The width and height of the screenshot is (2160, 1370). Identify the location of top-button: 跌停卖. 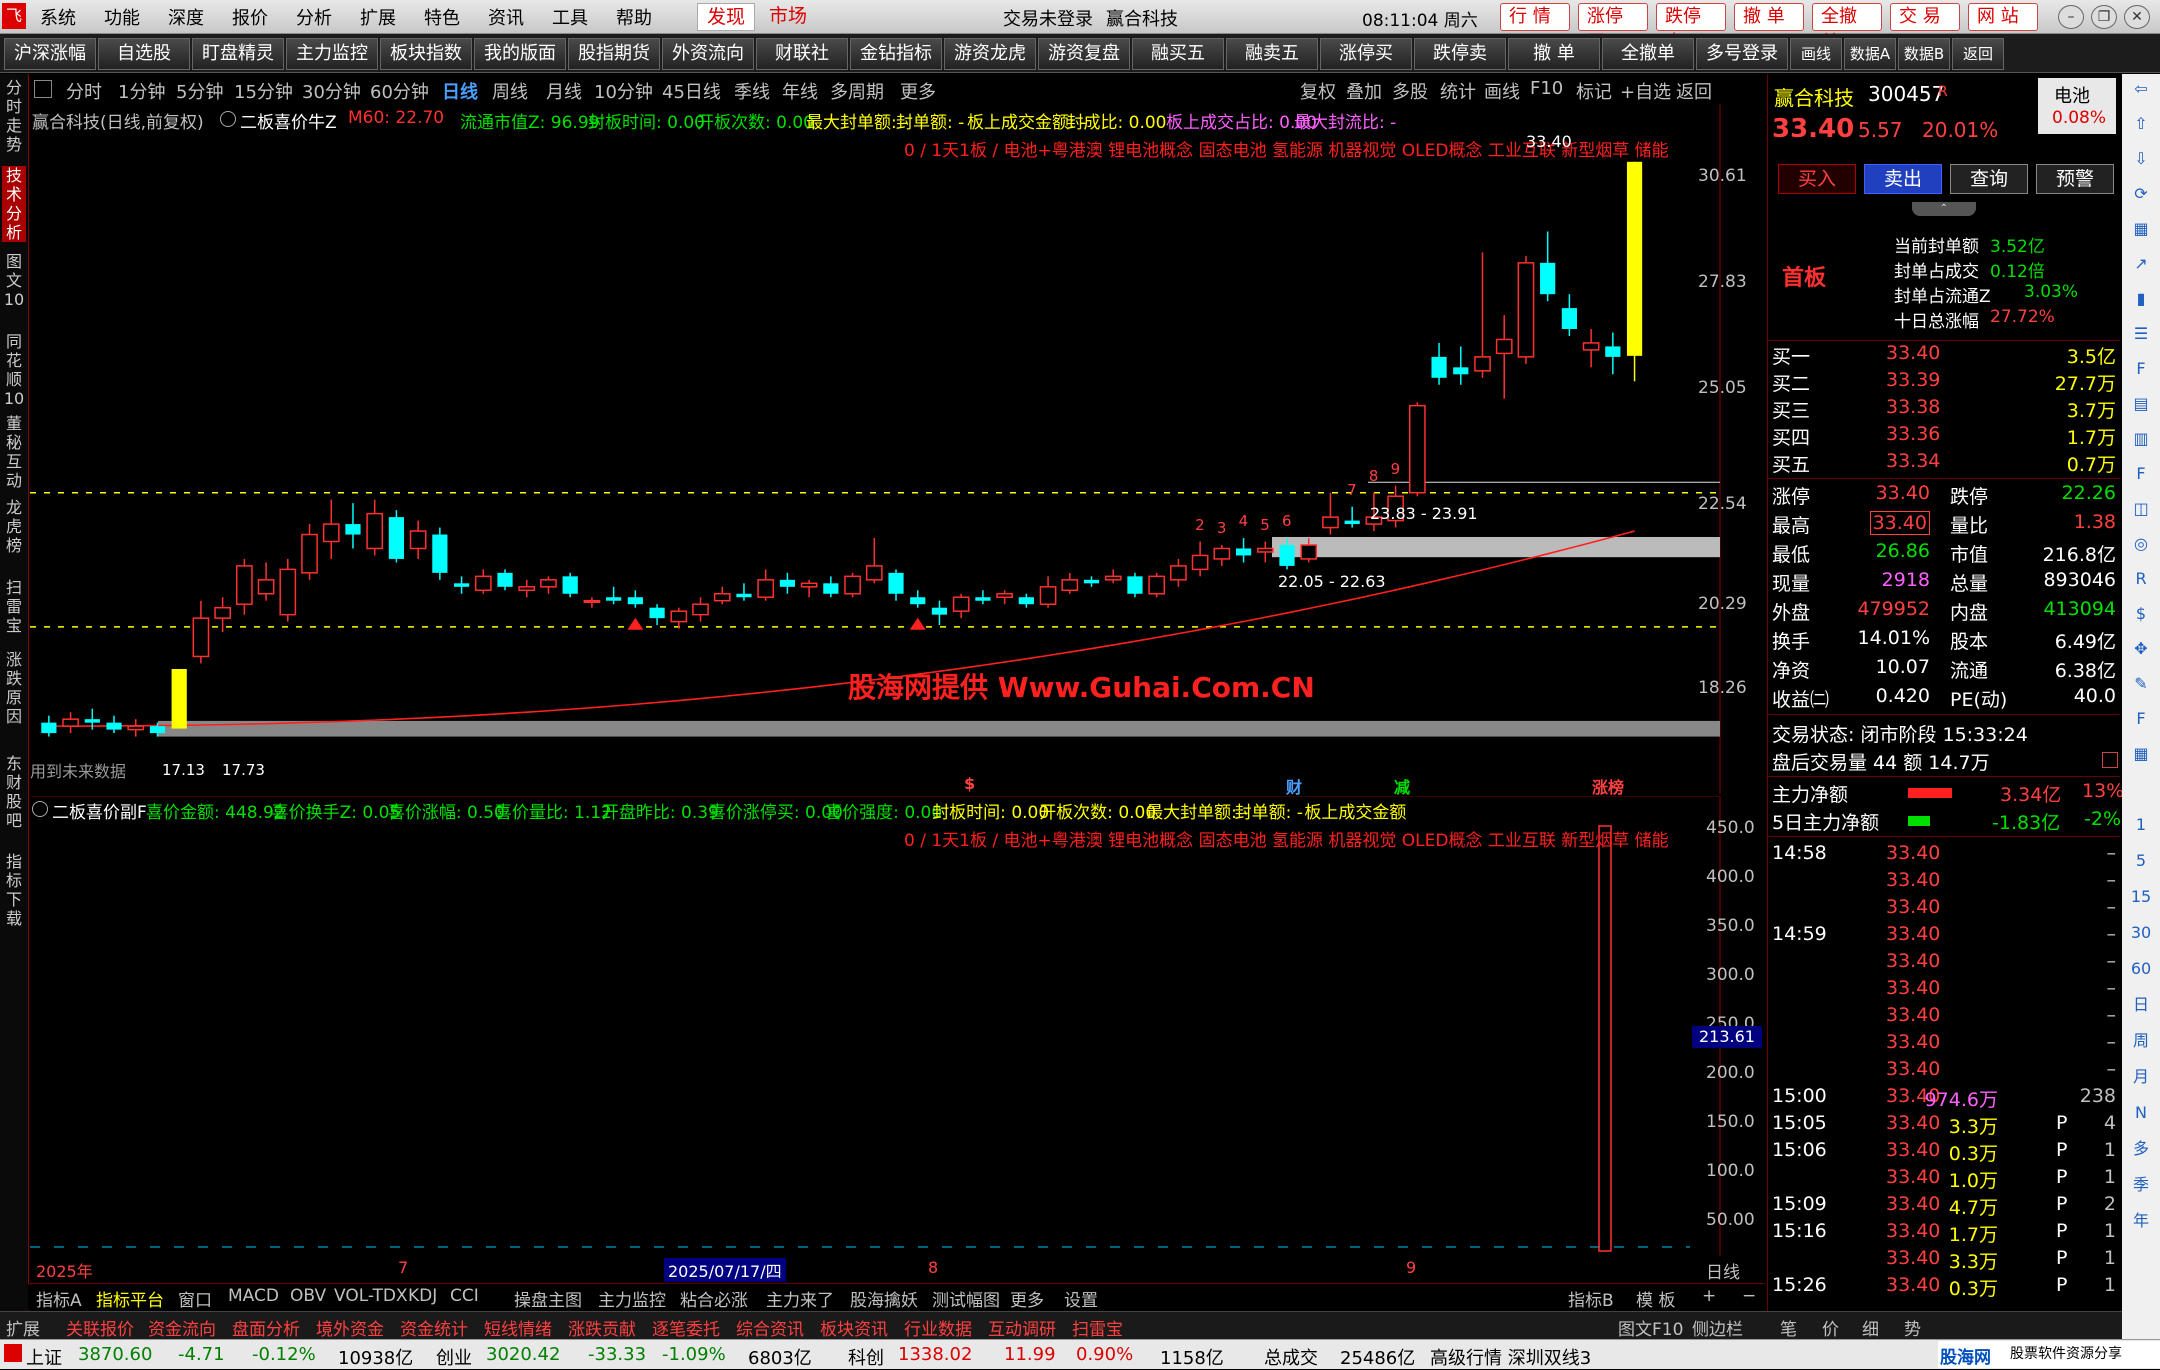
(1691, 28).